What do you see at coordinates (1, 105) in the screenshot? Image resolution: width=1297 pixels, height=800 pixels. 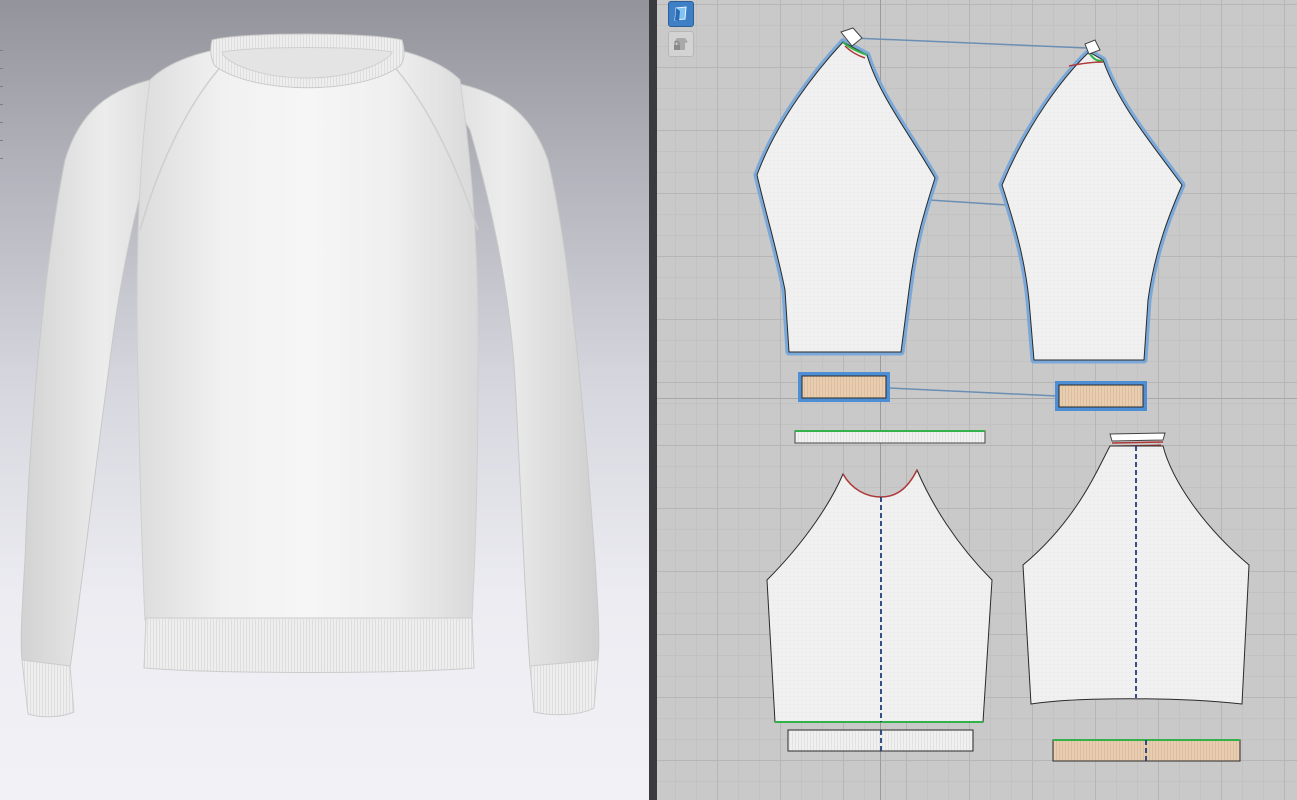 I see `viewport-ruler-ticks` at bounding box center [1, 105].